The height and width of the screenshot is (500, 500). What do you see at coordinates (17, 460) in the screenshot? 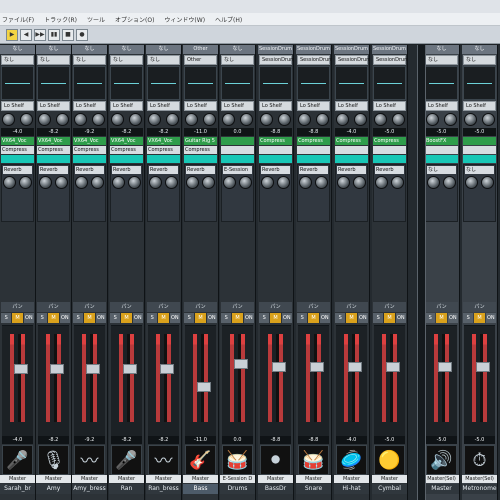
I see `instrument-icon: 🎤` at bounding box center [17, 460].